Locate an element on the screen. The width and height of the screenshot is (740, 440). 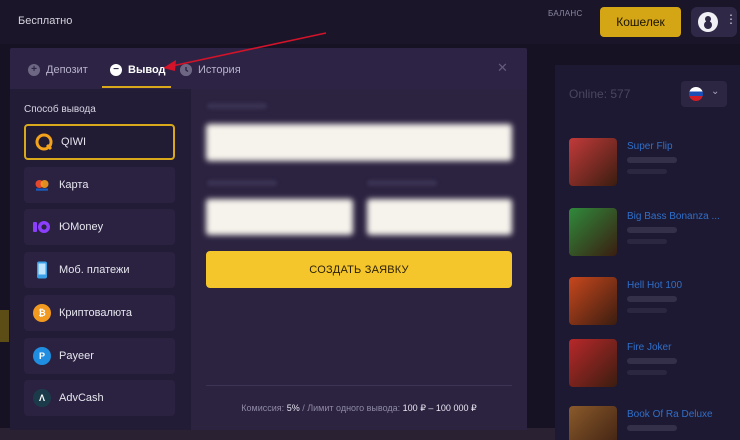
method-advcash: Λ AdvCash is located at coordinates (99, 398).